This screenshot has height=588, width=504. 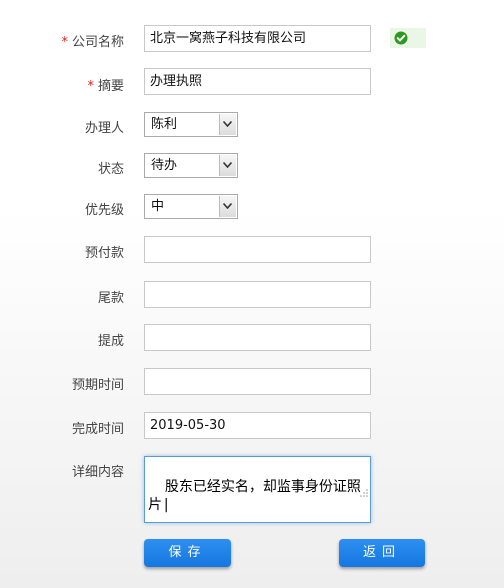 I want to click on back-button: 返回, so click(x=382, y=553).